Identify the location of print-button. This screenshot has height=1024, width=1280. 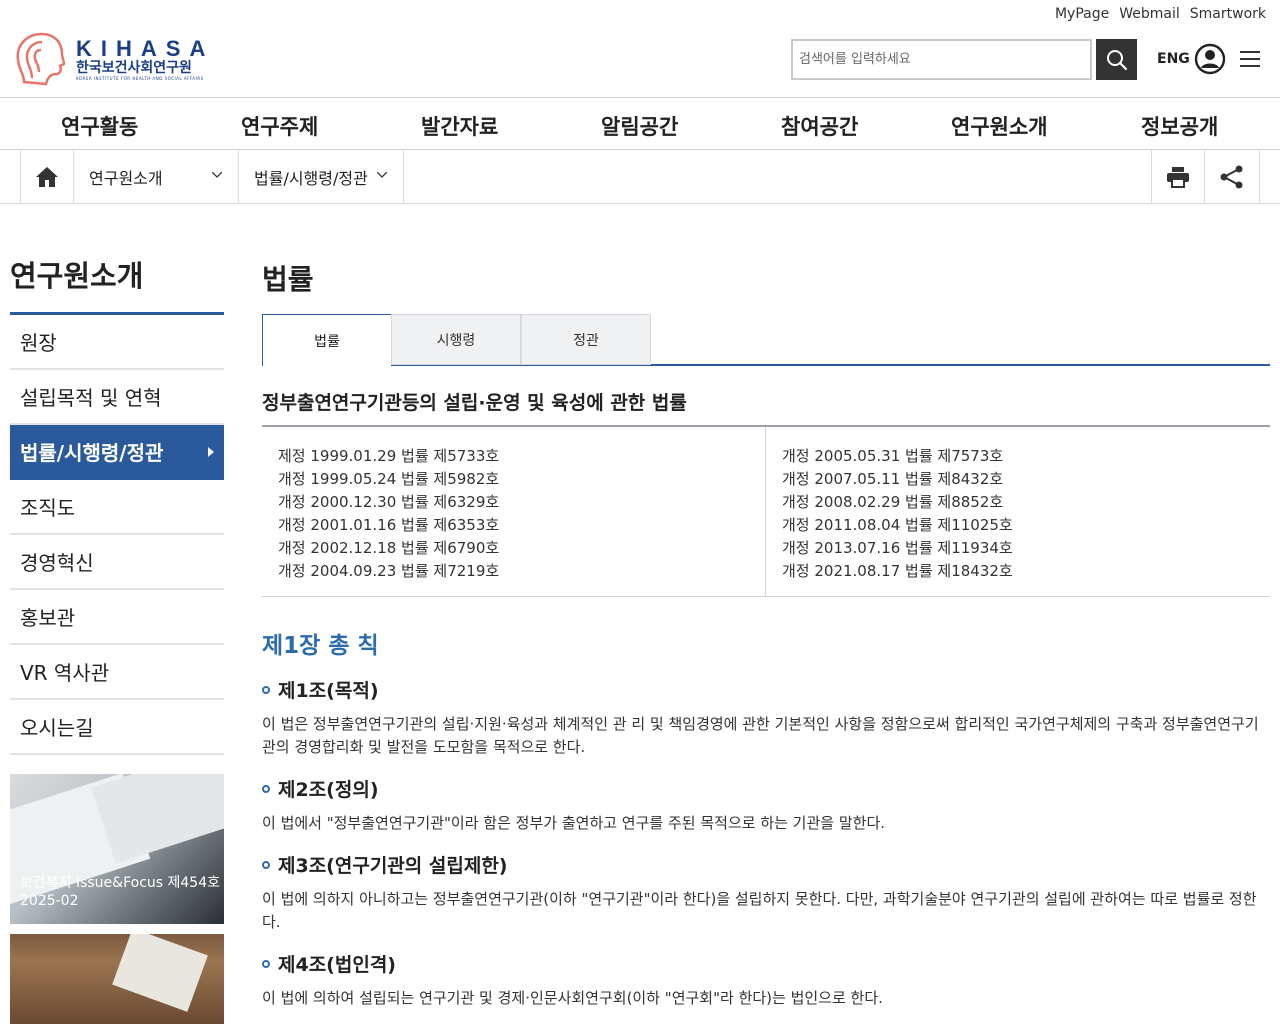
(1178, 176).